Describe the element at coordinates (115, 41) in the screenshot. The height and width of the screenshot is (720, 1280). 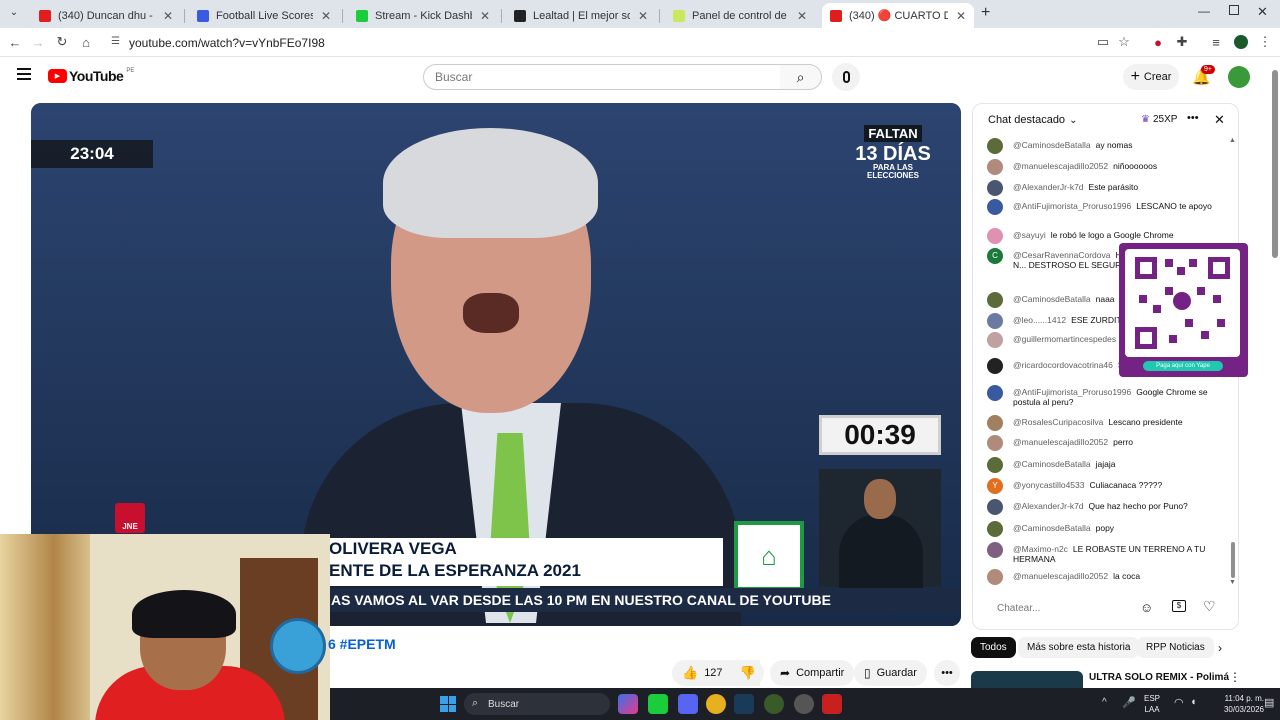
I see `site-info-icon: ☰` at that location.